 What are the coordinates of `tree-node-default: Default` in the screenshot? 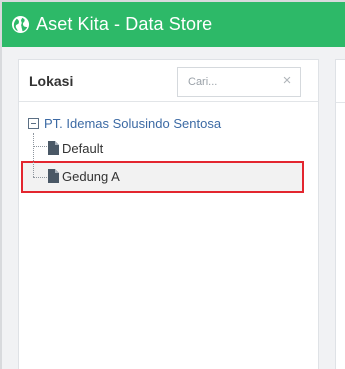 It's located at (75, 148).